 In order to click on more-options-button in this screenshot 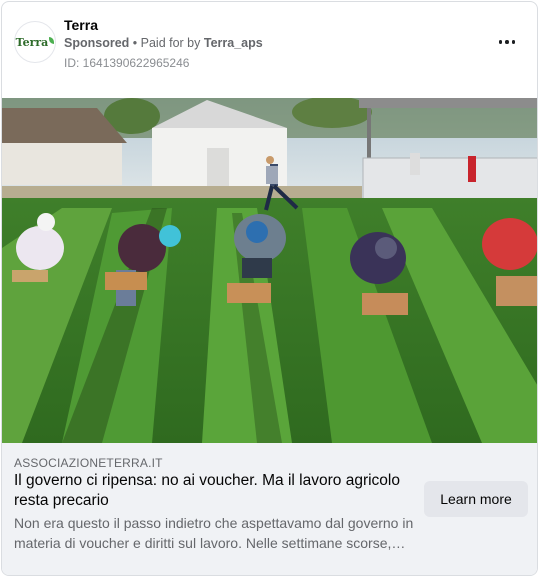, I will do `click(507, 42)`.